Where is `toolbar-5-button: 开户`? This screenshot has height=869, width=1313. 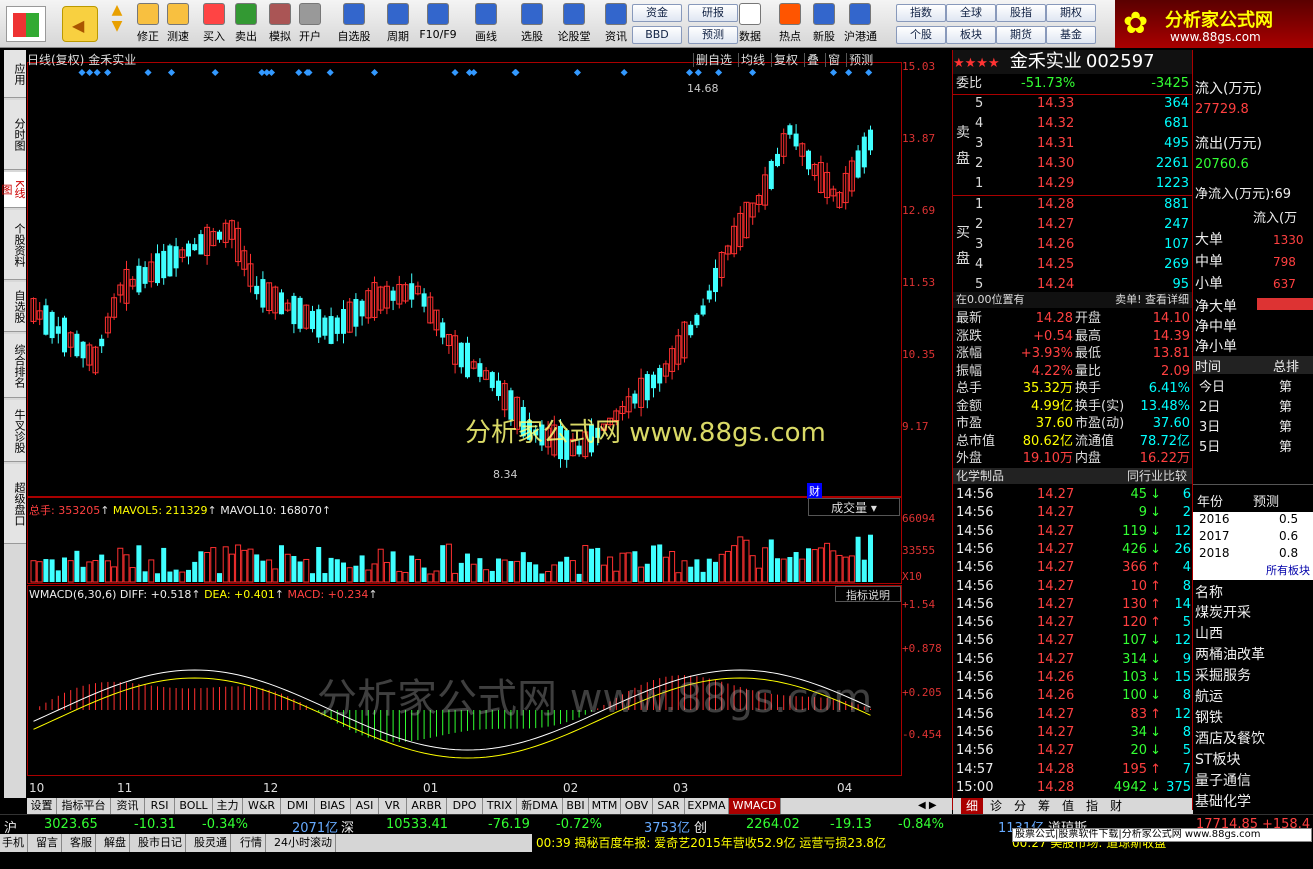
toolbar-5-button: 开户 is located at coordinates (310, 25).